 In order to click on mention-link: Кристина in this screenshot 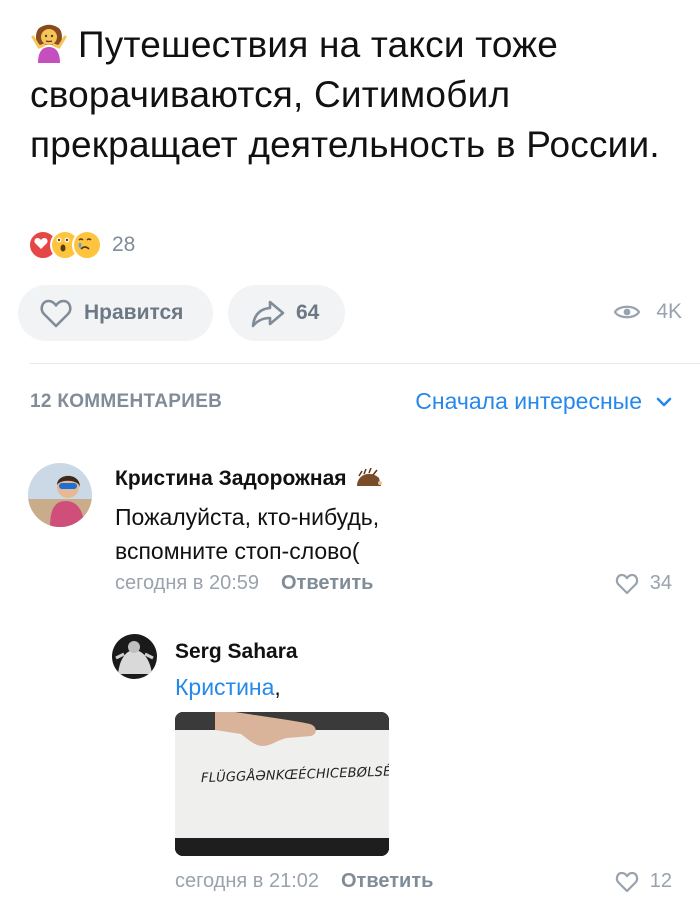, I will do `click(224, 687)`.